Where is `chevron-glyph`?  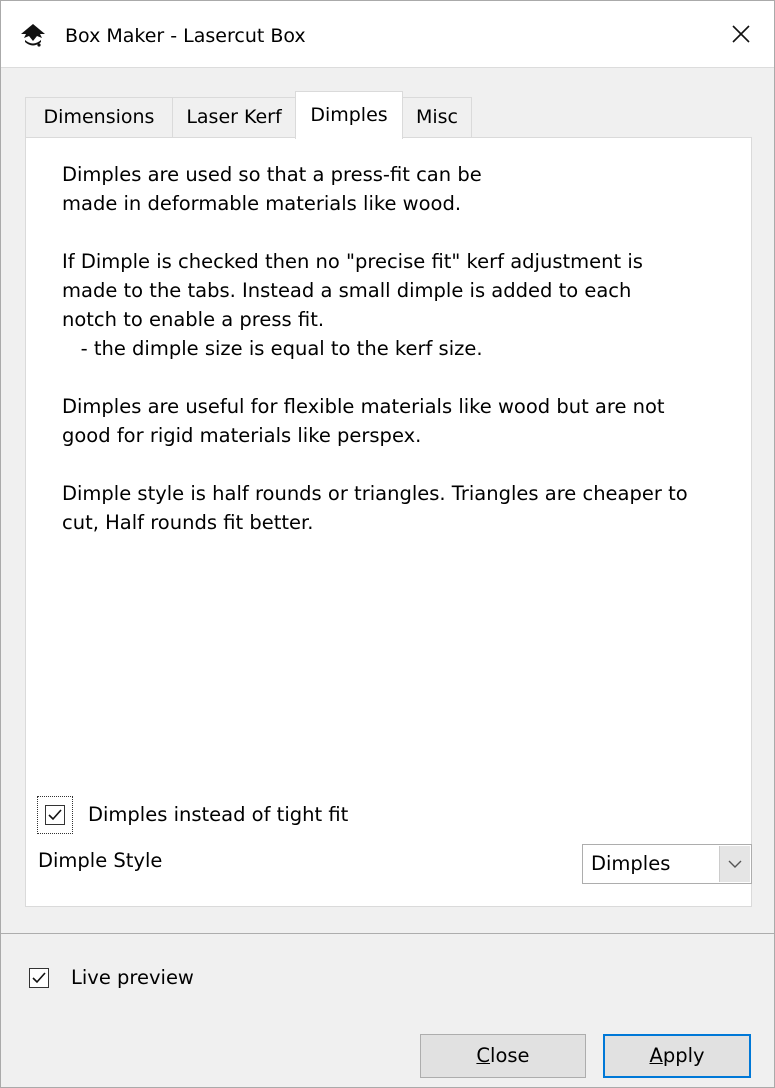
chevron-glyph is located at coordinates (735, 864).